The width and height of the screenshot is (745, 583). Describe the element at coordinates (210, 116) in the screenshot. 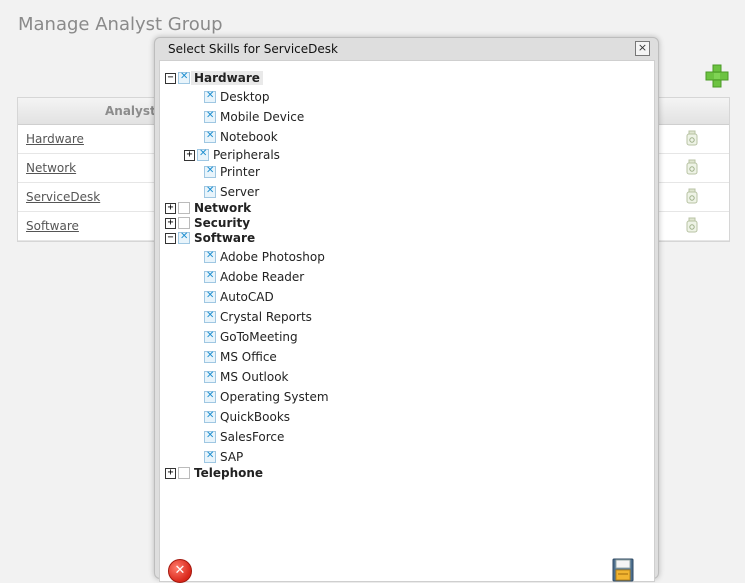

I see `checkbox-mobile-device` at that location.